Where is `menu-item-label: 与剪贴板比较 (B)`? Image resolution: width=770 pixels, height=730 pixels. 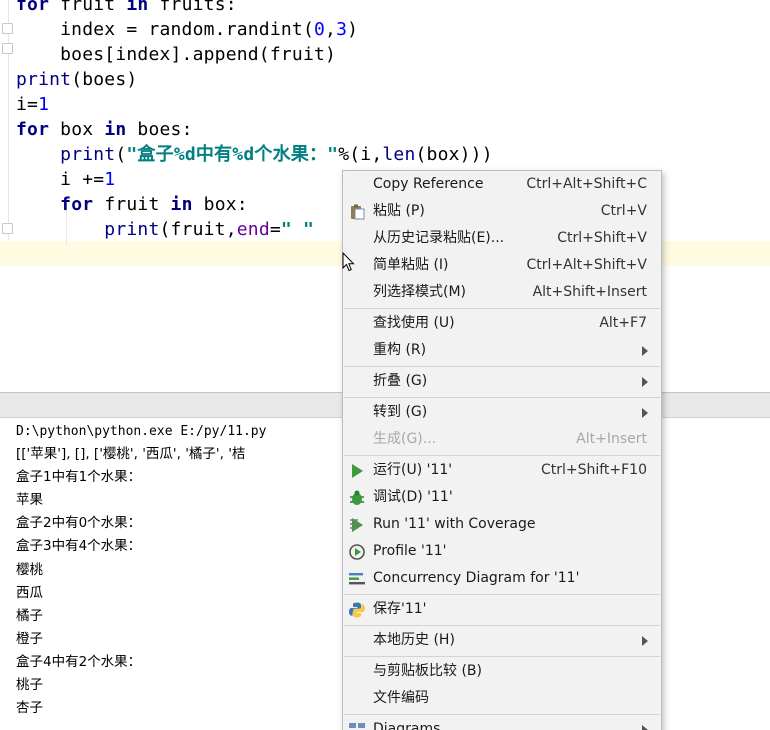
menu-item-label: 与剪贴板比较 (B) is located at coordinates (427, 671).